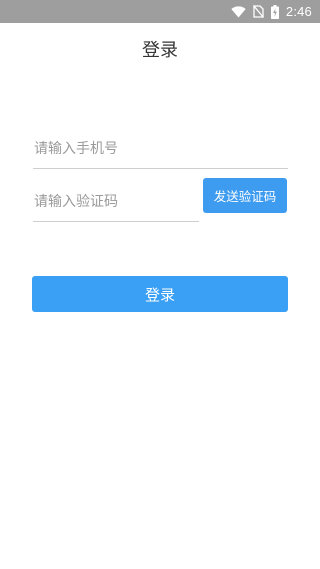 The height and width of the screenshot is (569, 320). What do you see at coordinates (274, 11) in the screenshot?
I see `battery-charging-icon` at bounding box center [274, 11].